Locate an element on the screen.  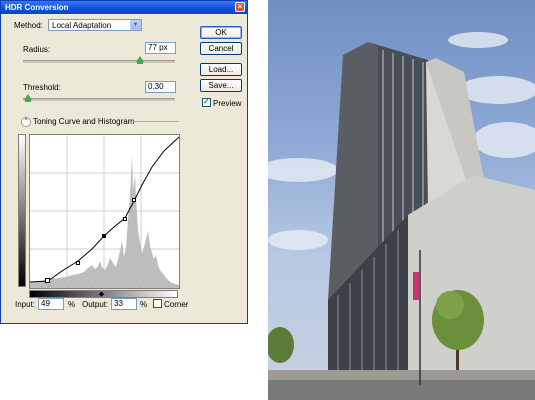
cancel-button: Cancel is located at coordinates (221, 48).